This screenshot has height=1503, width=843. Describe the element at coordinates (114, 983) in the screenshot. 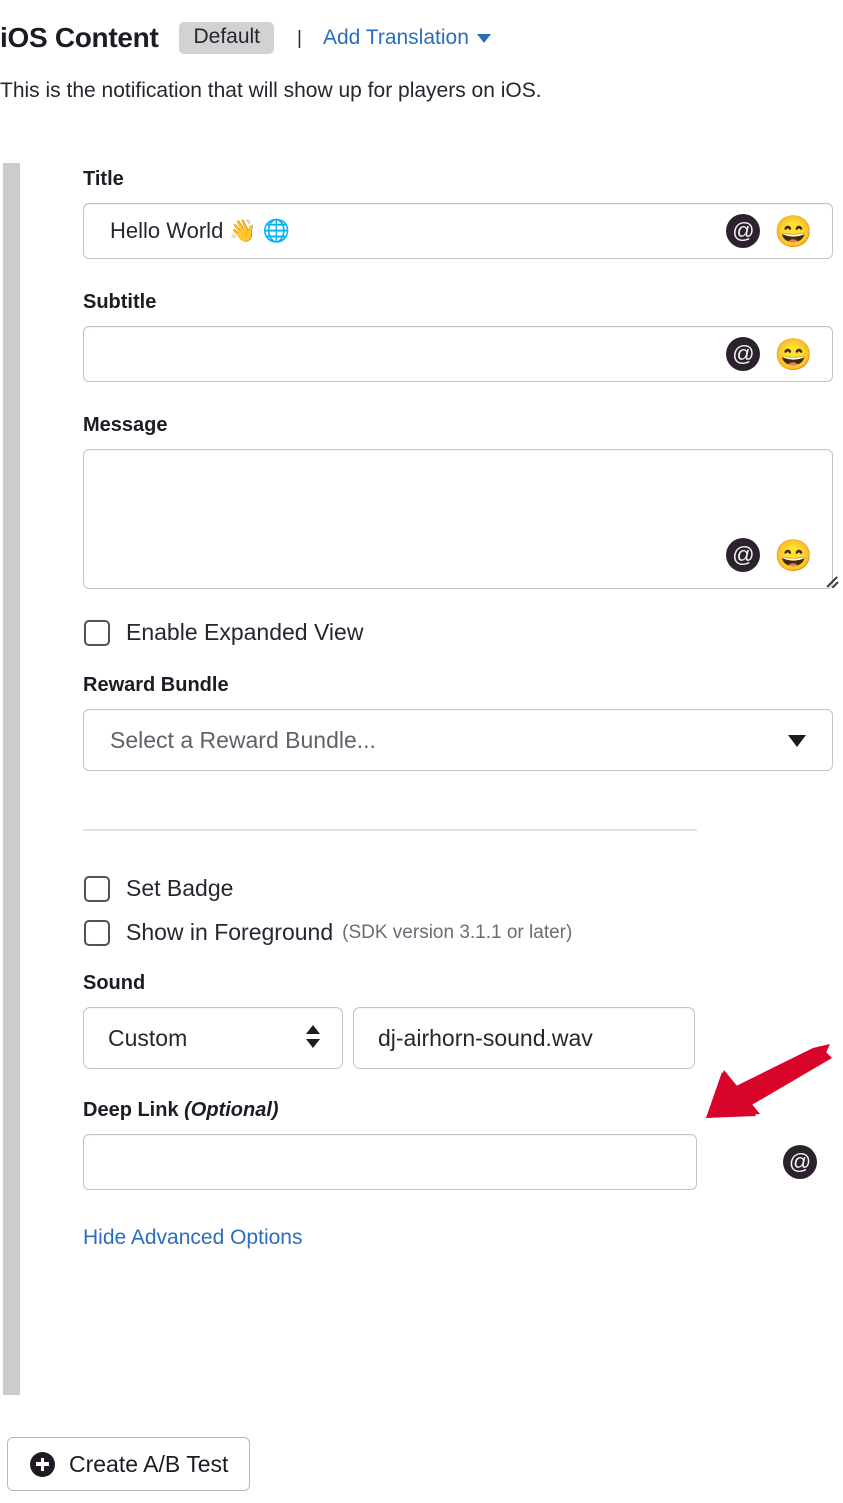

I see `sound-label: Sound` at that location.